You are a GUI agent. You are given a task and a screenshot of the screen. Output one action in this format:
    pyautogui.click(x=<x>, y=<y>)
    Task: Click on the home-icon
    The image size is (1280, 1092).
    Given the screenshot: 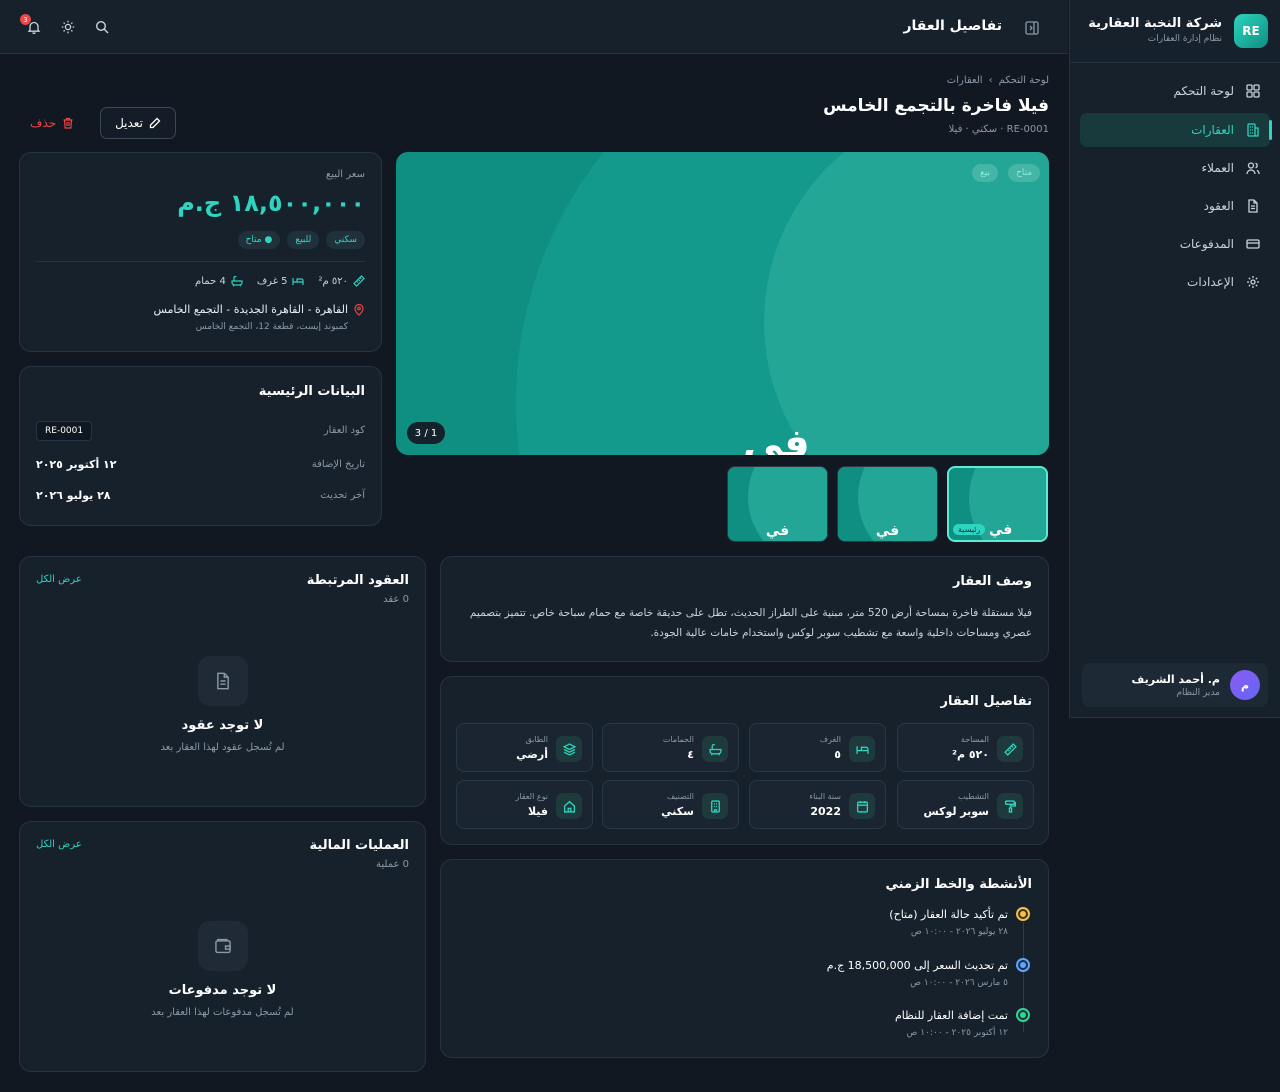 What is the action you would take?
    pyautogui.click(x=569, y=806)
    